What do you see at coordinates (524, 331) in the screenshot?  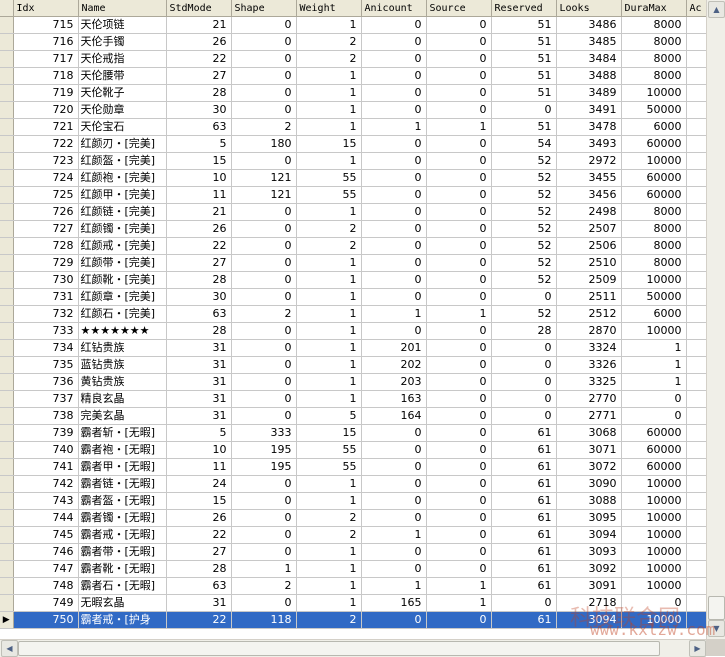 I see `cell-reserved: 28` at bounding box center [524, 331].